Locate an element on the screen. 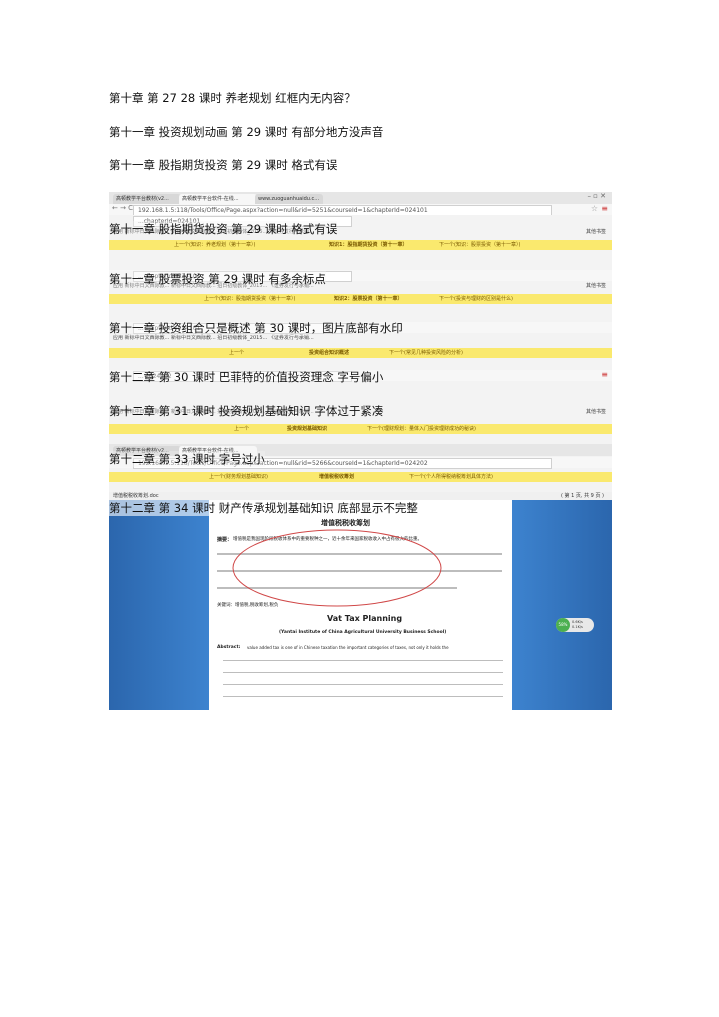 The width and height of the screenshot is (719, 1017). page-indicator: ( 第 1 页, 共 9 页 ) is located at coordinates (582, 496).